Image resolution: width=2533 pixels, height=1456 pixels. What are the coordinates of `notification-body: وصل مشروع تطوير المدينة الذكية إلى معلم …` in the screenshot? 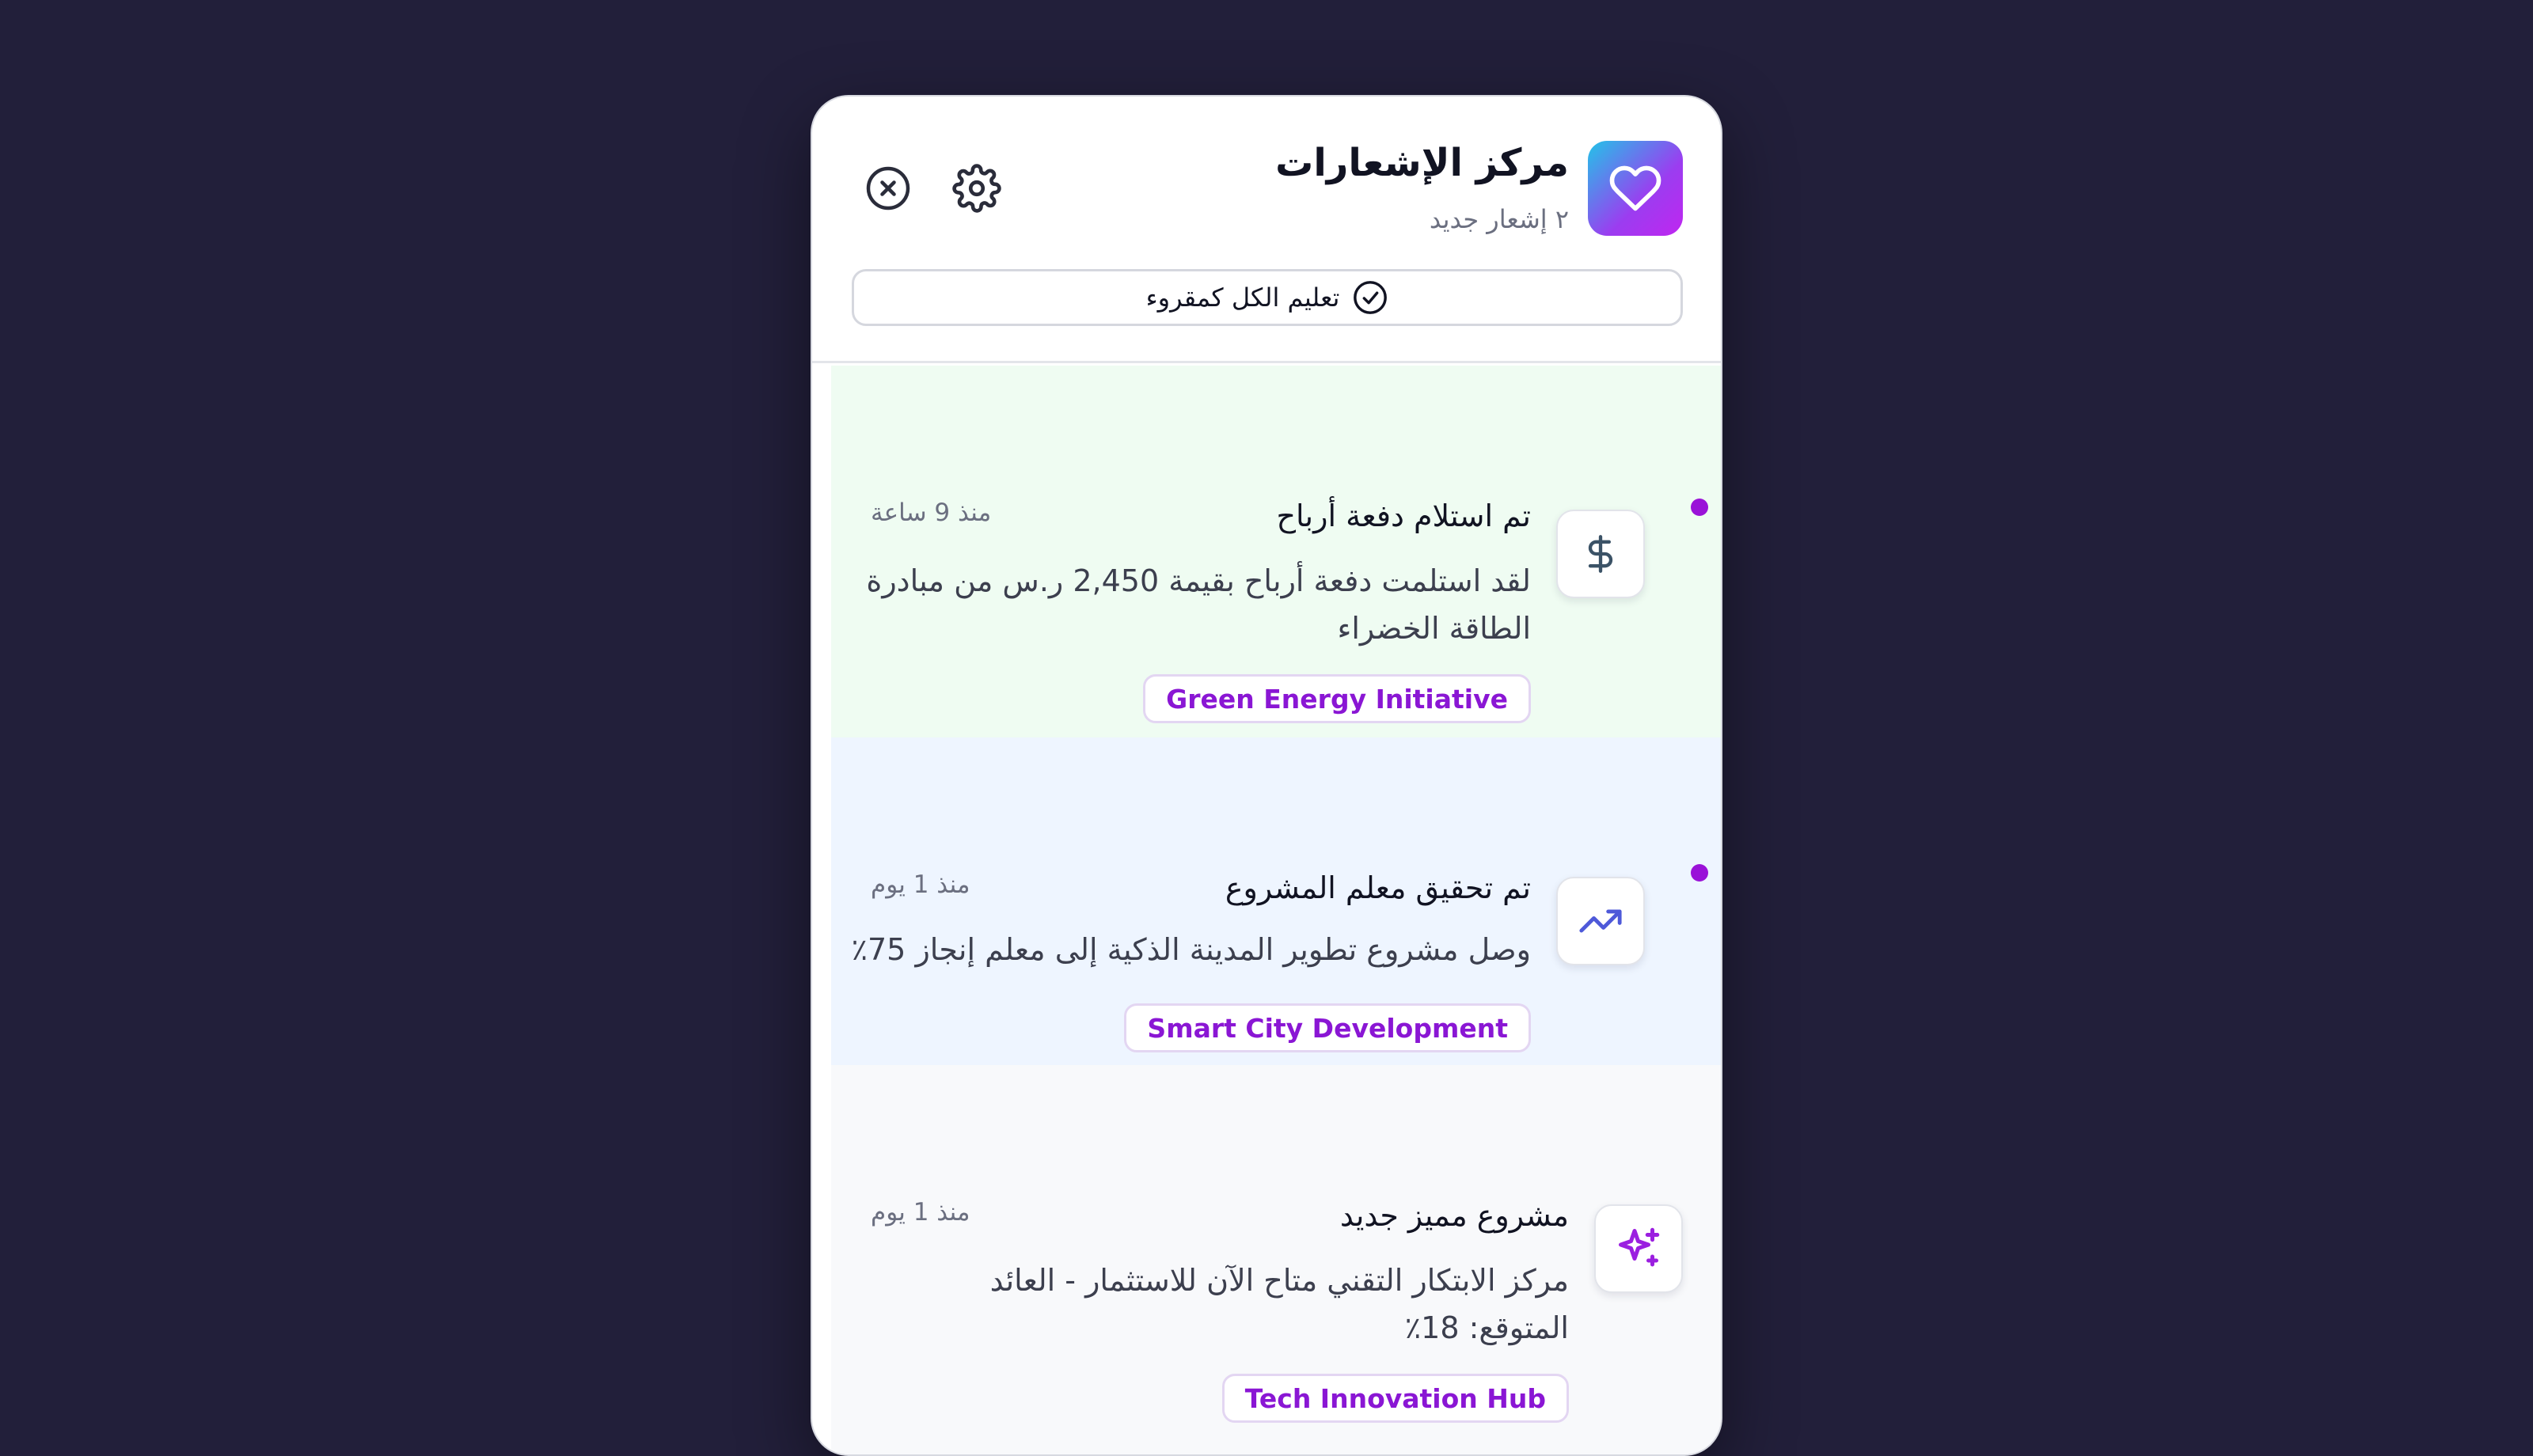 It's located at (1191, 949).